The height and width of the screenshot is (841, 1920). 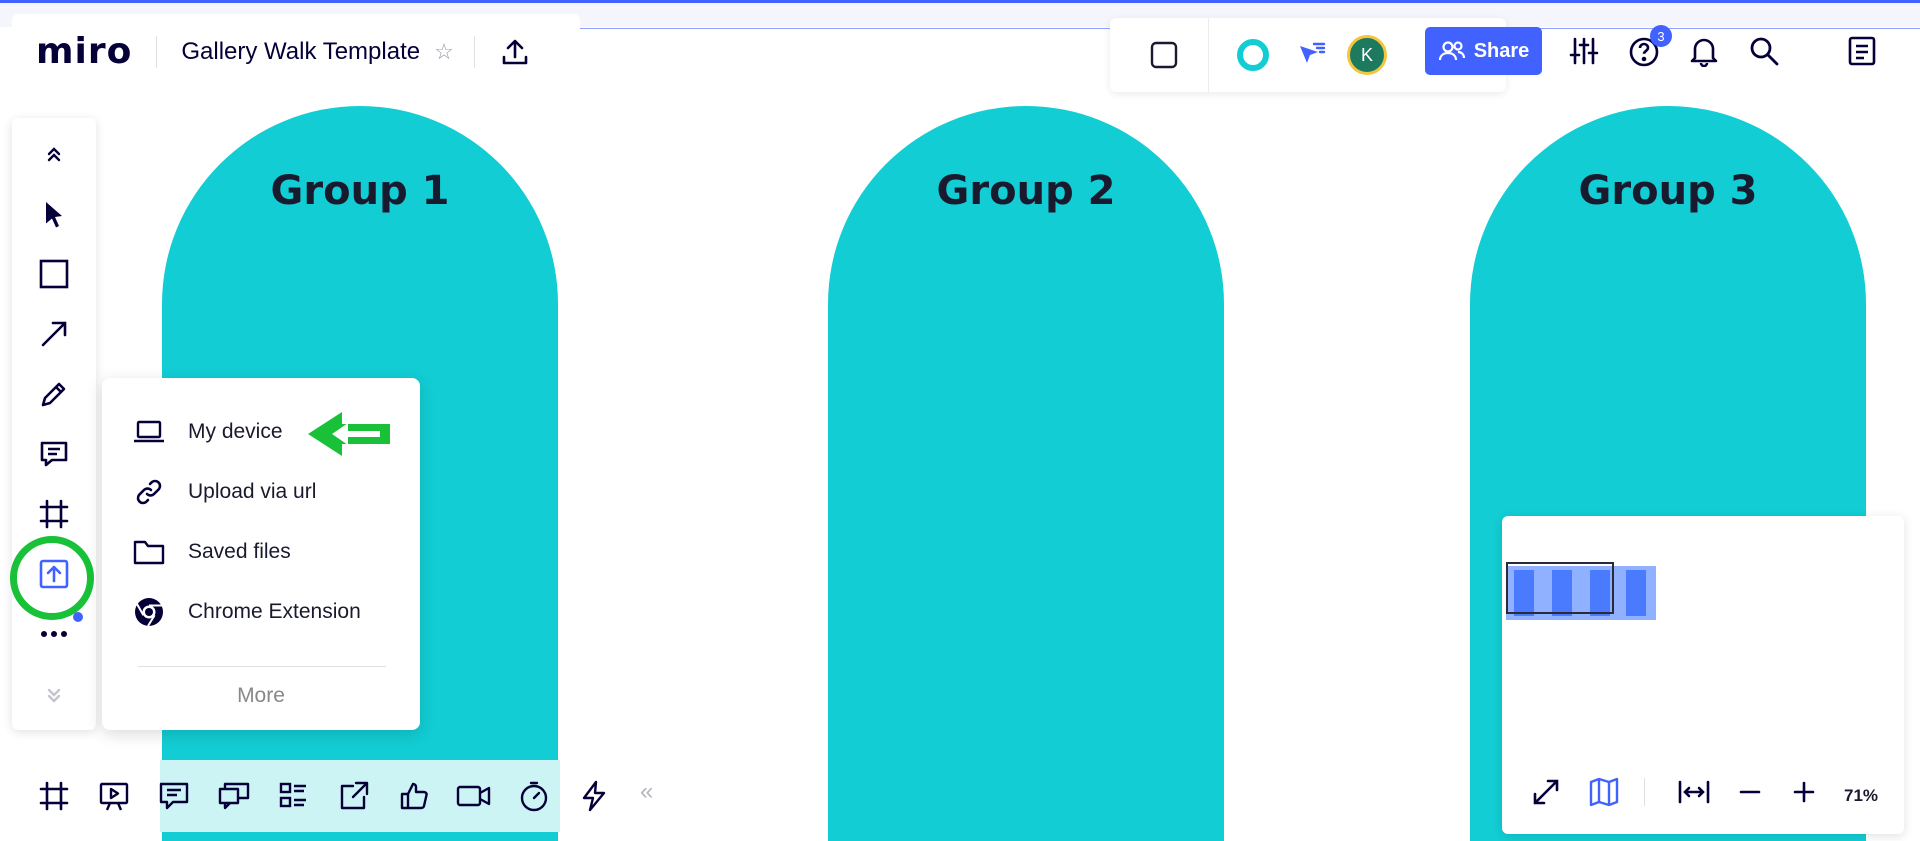 What do you see at coordinates (234, 796) in the screenshot?
I see `cards-icon` at bounding box center [234, 796].